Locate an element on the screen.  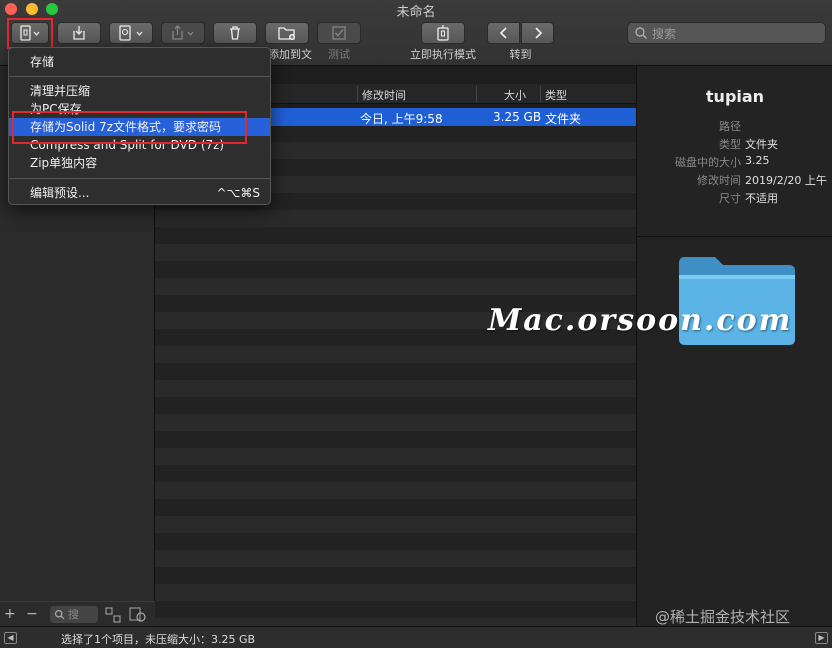
delete-button is located at coordinates (235, 33).